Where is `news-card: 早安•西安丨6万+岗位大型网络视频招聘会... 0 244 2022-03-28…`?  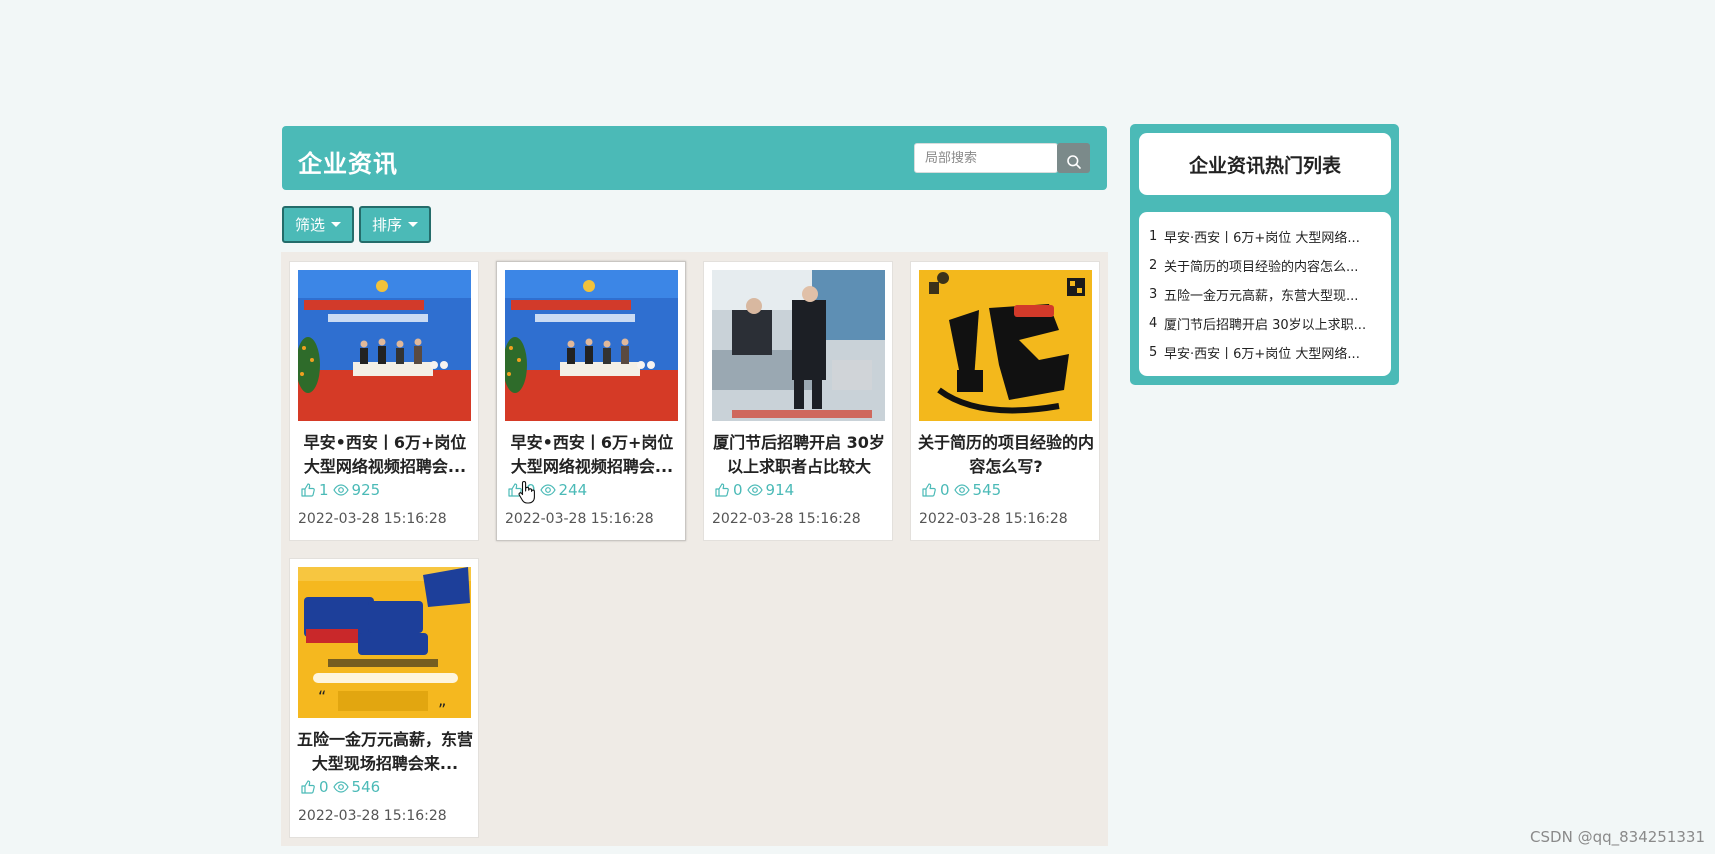 news-card: 早安•西安丨6万+岗位大型网络视频招聘会... 0 244 2022-03-28… is located at coordinates (591, 401).